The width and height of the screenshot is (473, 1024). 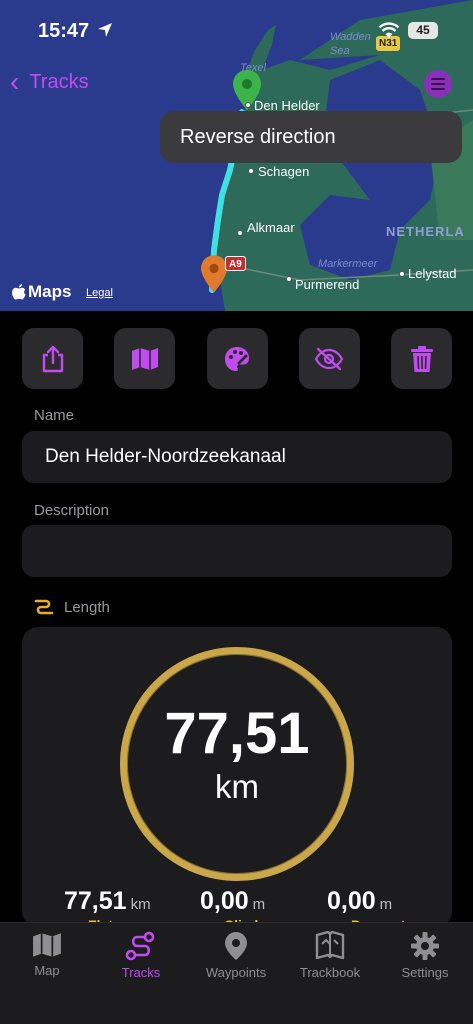 I want to click on tab-map: Map, so click(x=47, y=954).